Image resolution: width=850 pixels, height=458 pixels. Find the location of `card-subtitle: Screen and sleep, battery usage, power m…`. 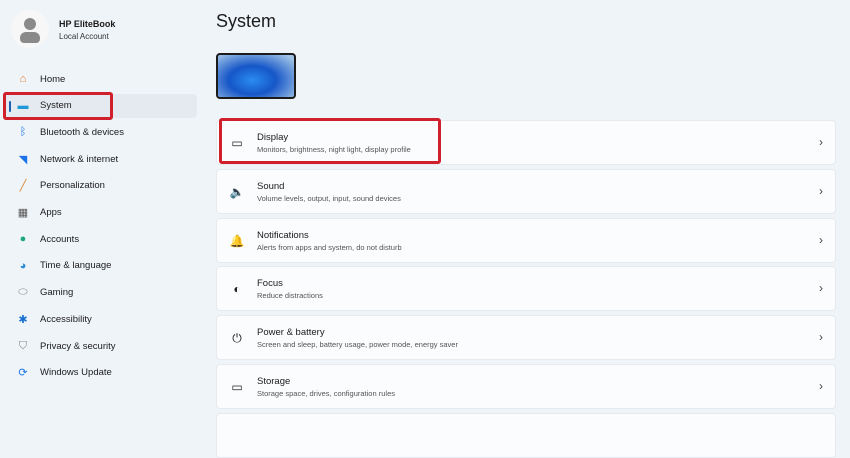

card-subtitle: Screen and sleep, battery usage, power m… is located at coordinates (357, 345).